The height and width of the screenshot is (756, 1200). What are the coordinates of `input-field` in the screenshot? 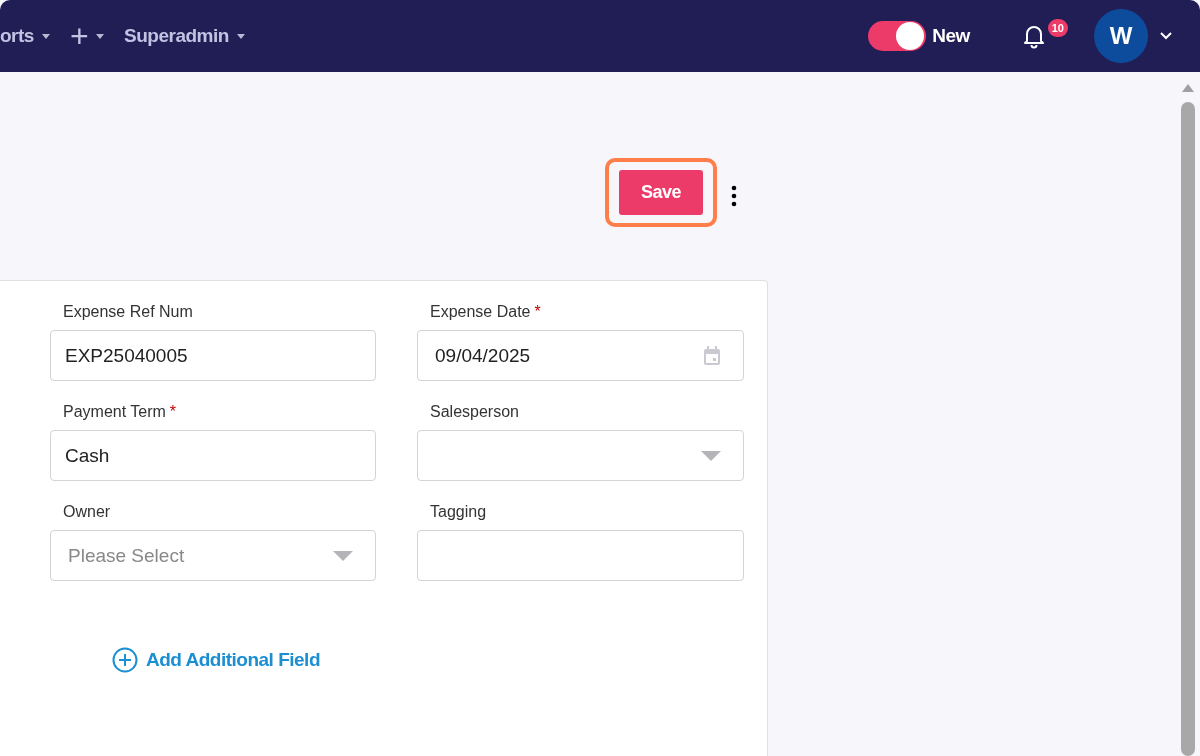 It's located at (580, 555).